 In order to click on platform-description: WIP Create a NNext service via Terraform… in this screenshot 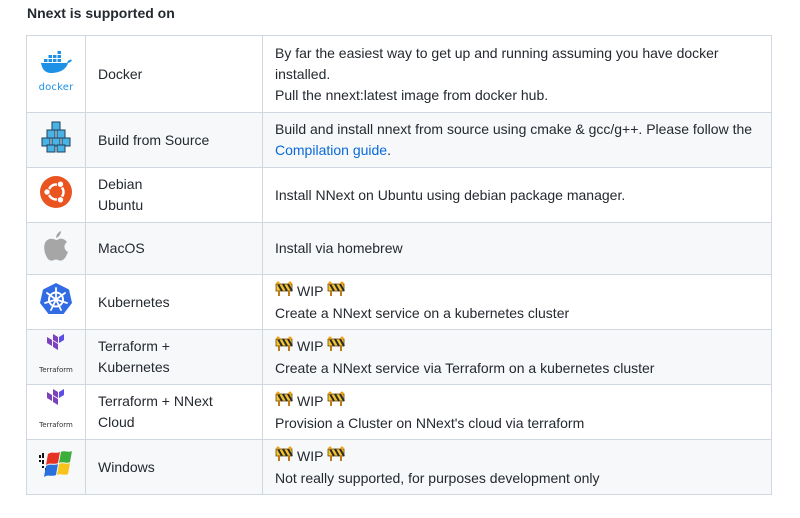, I will do `click(517, 357)`.